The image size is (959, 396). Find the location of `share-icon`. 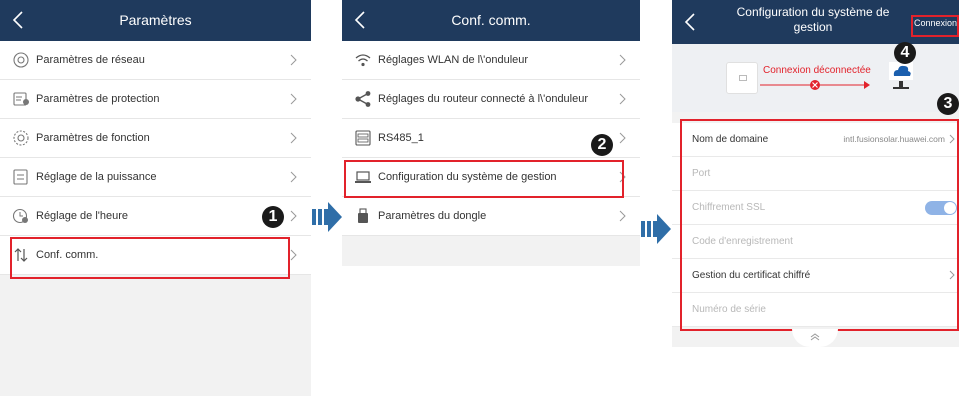

share-icon is located at coordinates (363, 99).